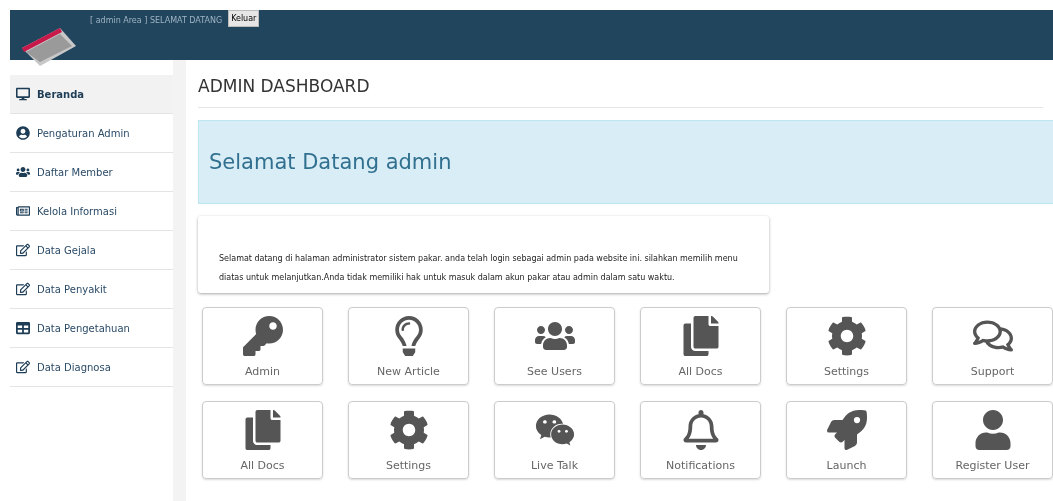 The width and height of the screenshot is (1053, 501). Describe the element at coordinates (625, 162) in the screenshot. I see `welcome-alert: Selamat Datang admin` at that location.